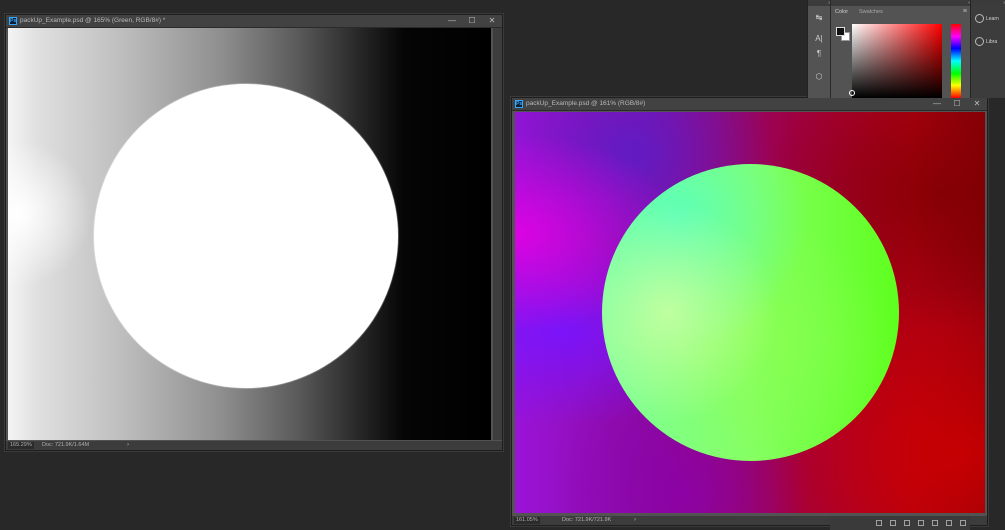 The width and height of the screenshot is (1005, 530). I want to click on panel-menu-icon: ≡, so click(965, 11).